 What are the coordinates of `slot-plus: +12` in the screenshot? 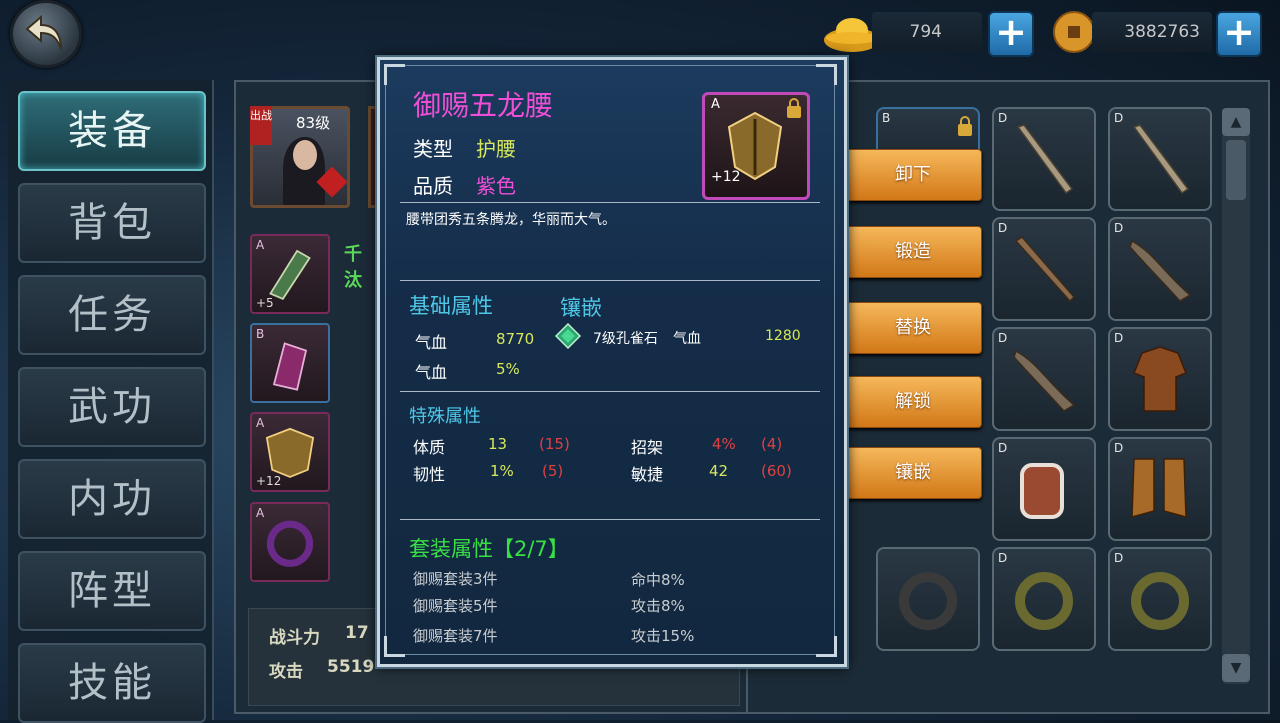 It's located at (269, 481).